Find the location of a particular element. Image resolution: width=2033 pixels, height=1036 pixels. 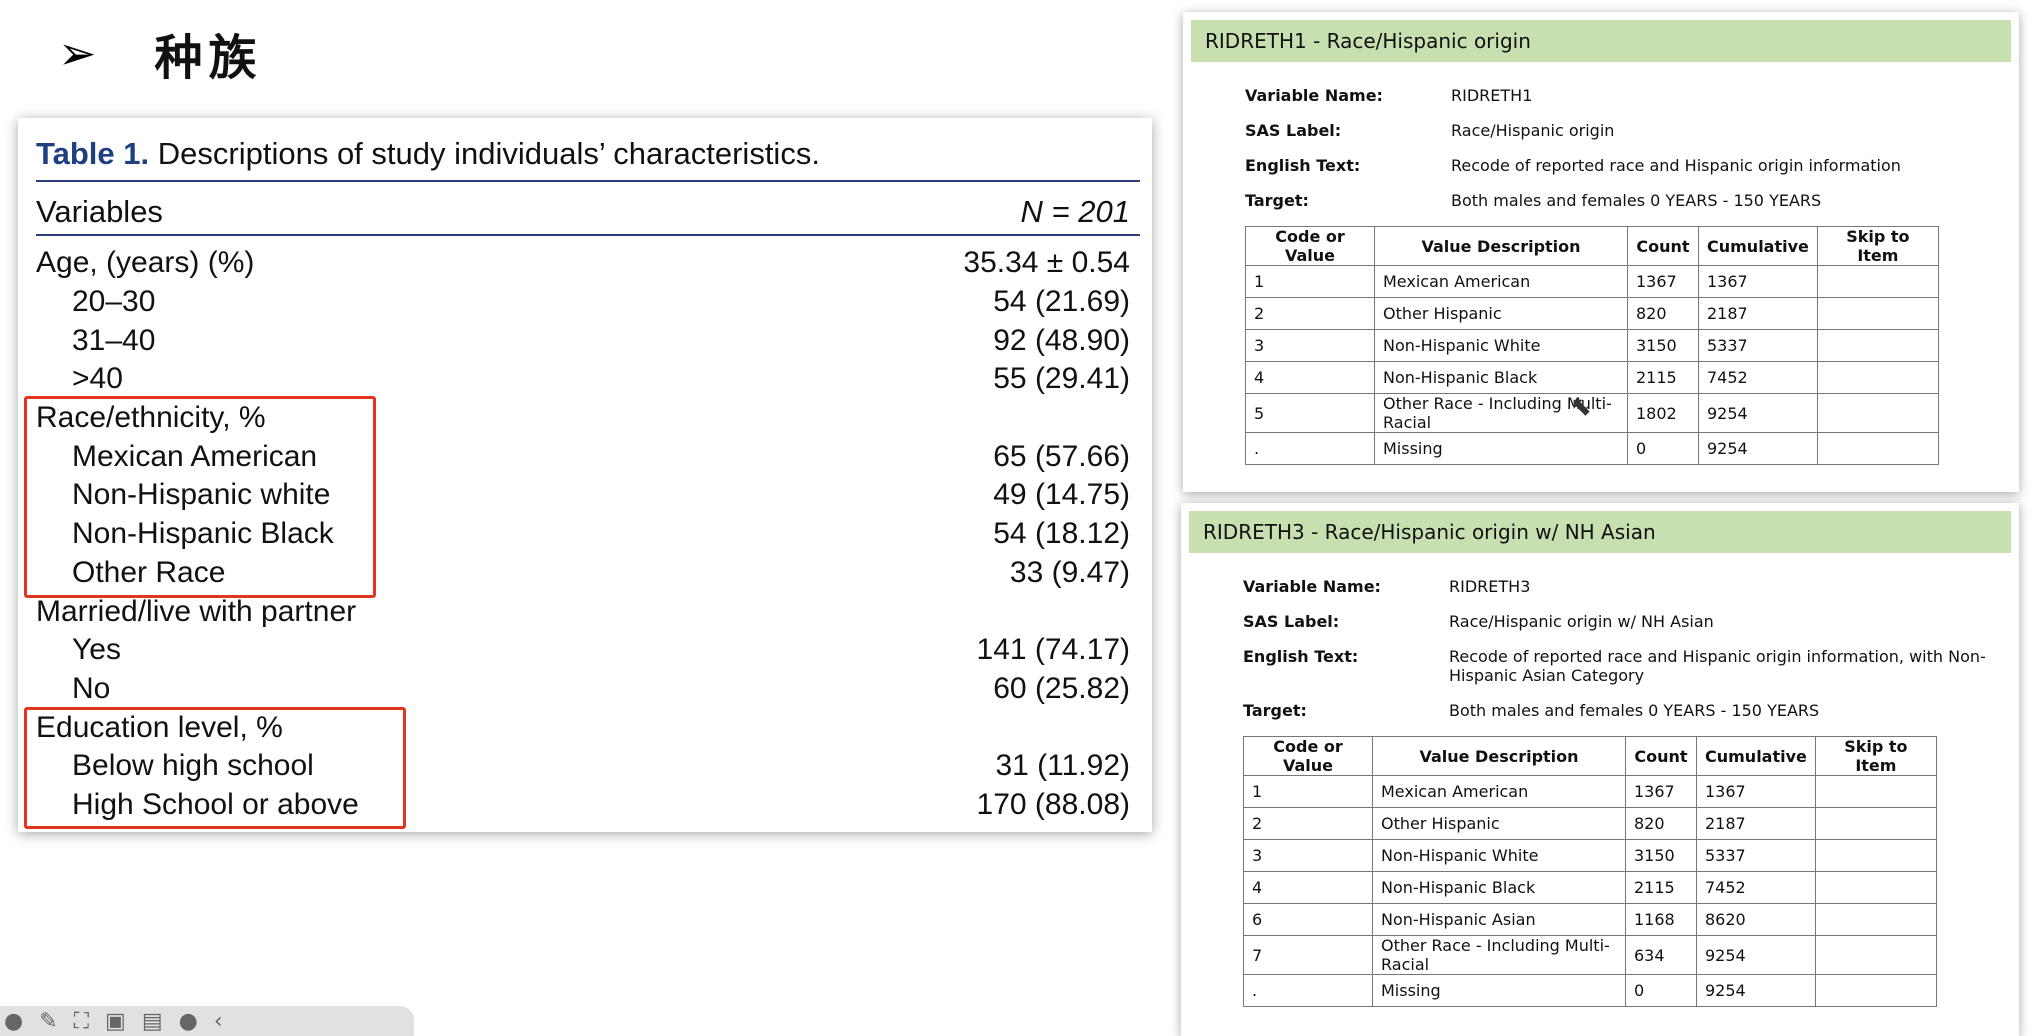

table1-row-label: Married/live with partner is located at coordinates (196, 611).